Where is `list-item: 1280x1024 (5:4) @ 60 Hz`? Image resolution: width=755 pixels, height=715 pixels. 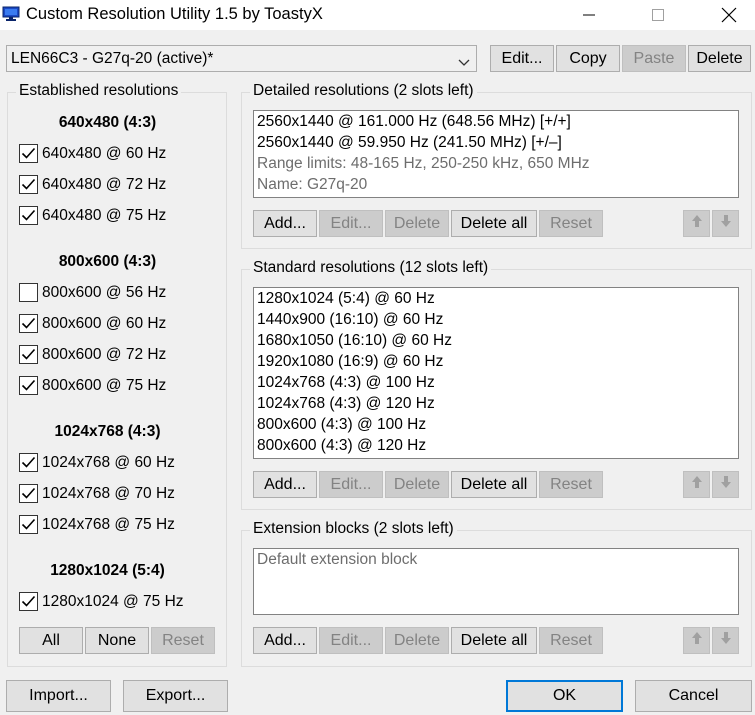
list-item: 1280x1024 (5:4) @ 60 Hz is located at coordinates (496, 298).